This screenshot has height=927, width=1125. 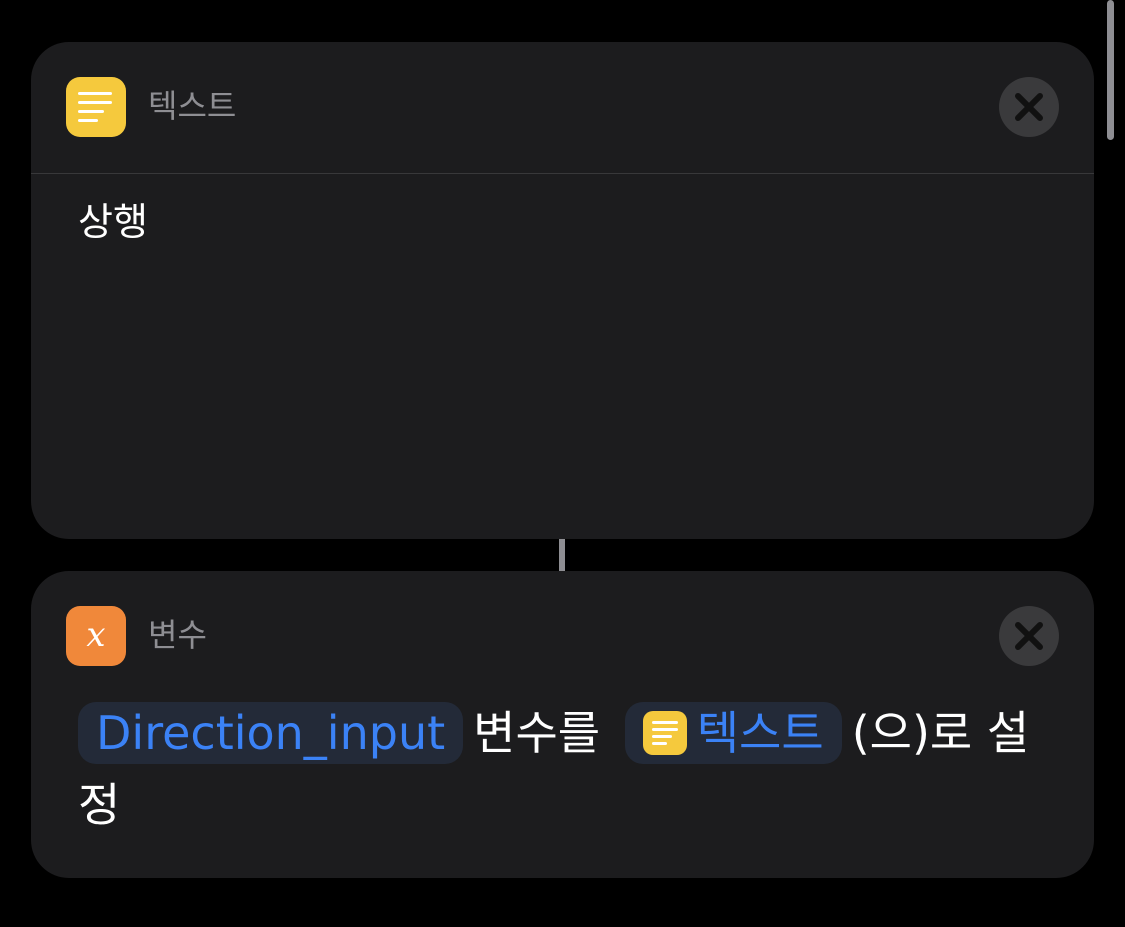 I want to click on variable-action-title: 변수, so click(x=177, y=635).